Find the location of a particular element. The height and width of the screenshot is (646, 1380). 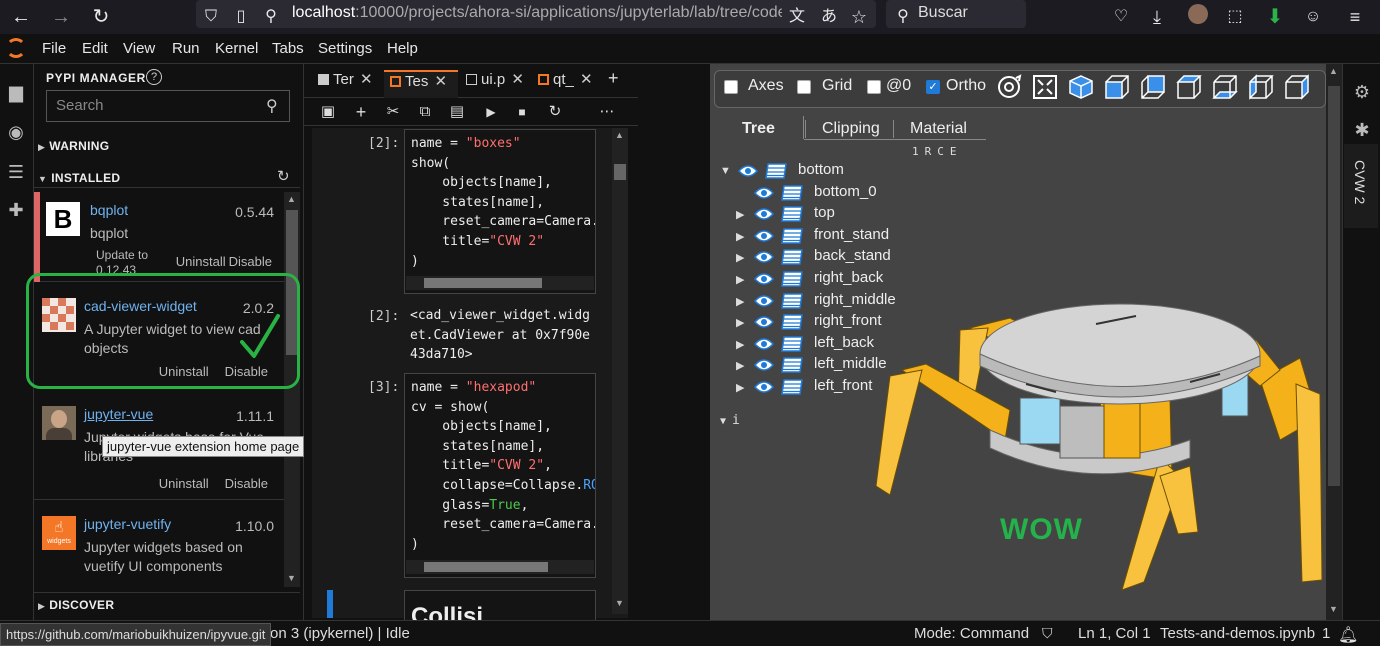

tab-clipping: Clipping is located at coordinates (842, 129).